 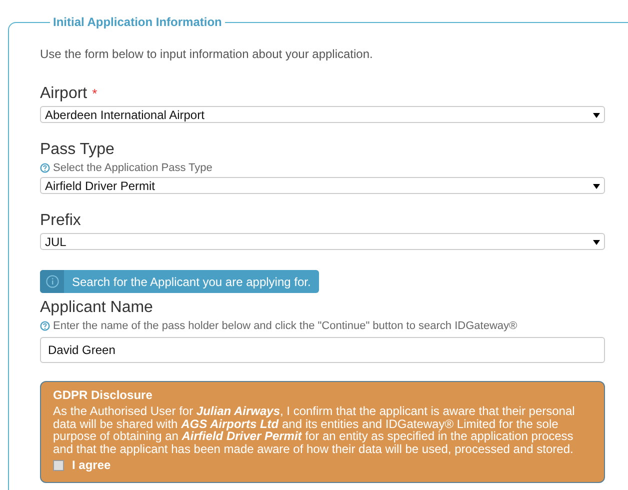 I want to click on field-label: Airport, so click(x=64, y=94).